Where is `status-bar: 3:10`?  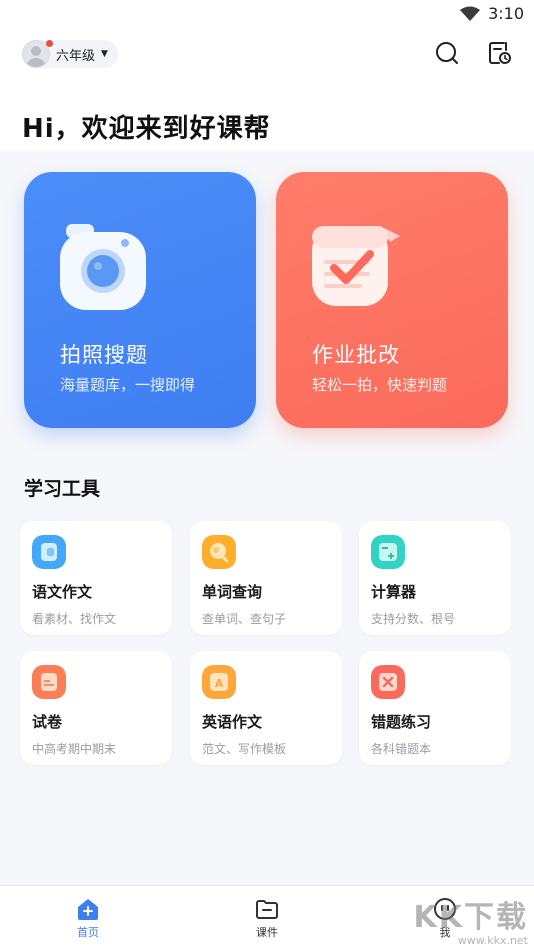 status-bar: 3:10 is located at coordinates (267, 15).